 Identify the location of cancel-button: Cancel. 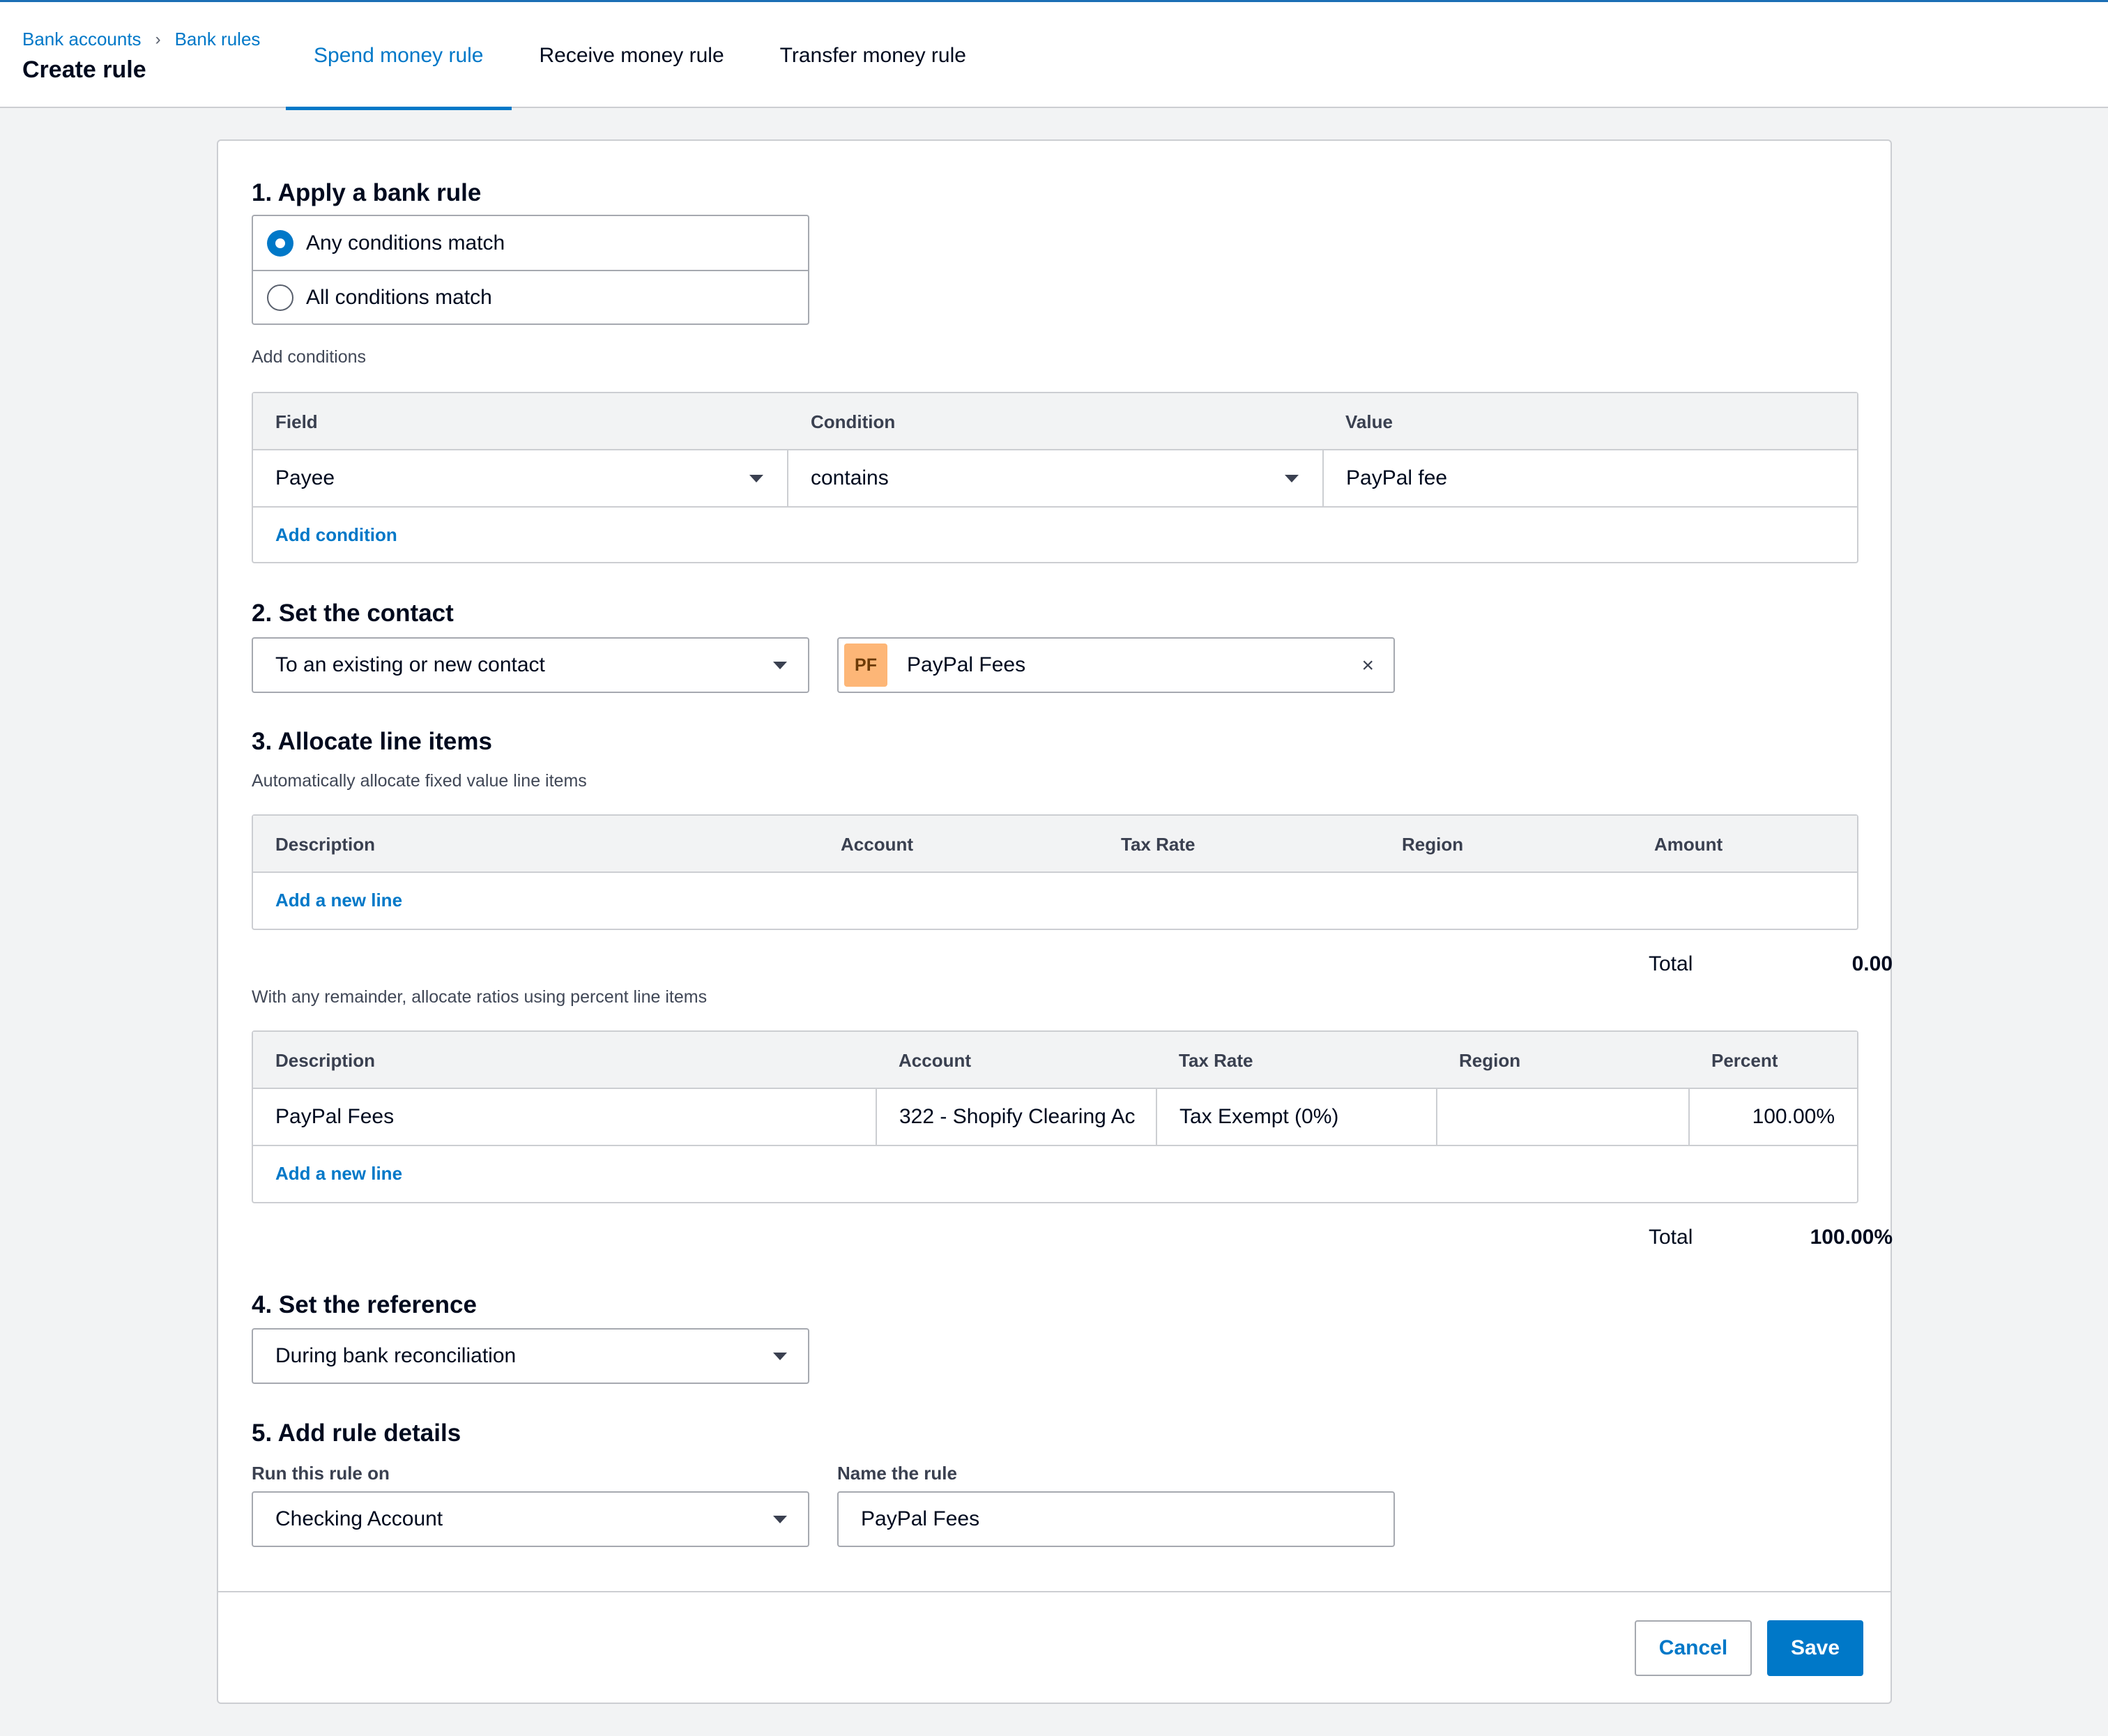
(1693, 1648).